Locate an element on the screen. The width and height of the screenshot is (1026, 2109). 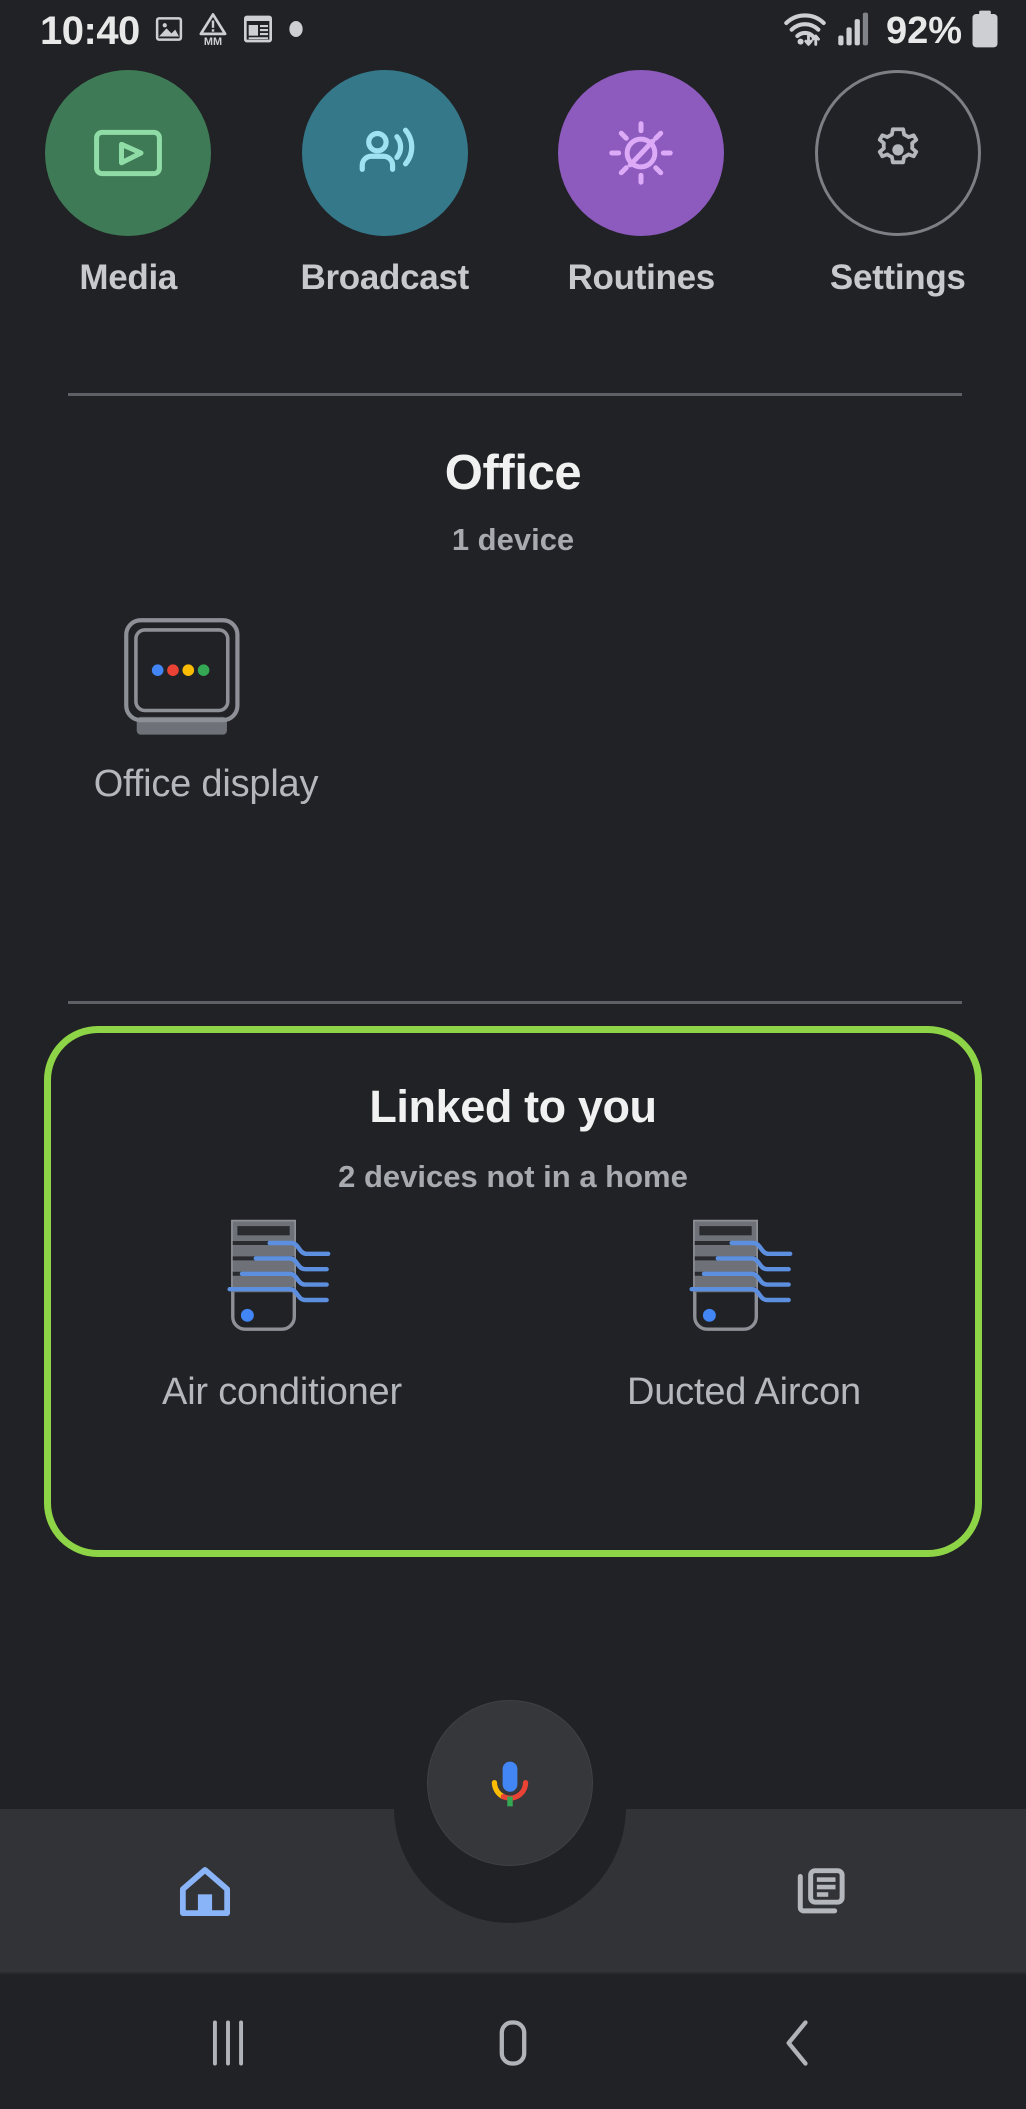
notepad-icon is located at coordinates (258, 31).